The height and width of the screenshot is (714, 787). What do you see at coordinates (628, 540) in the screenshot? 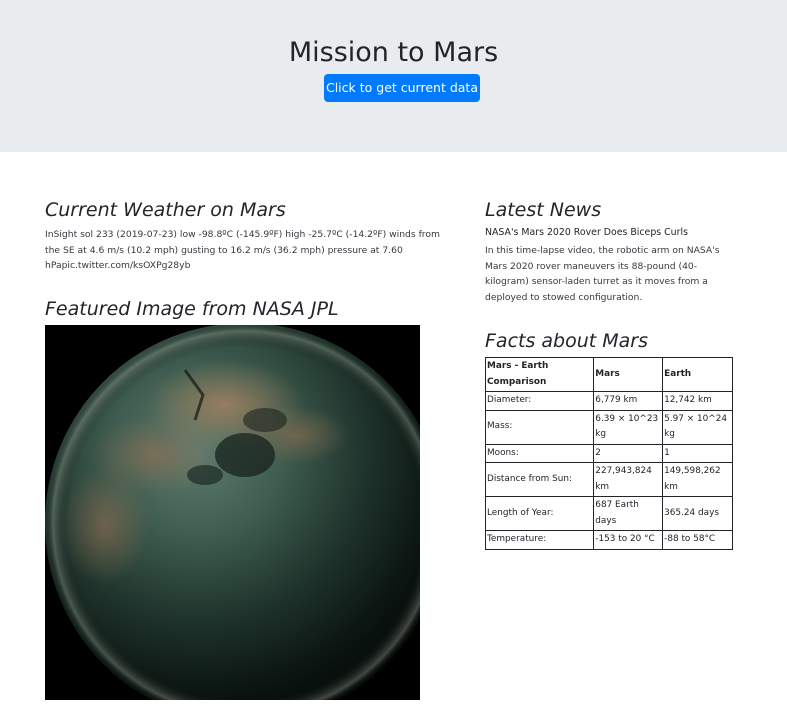
I see `table-cell: -153 to 20 °C` at bounding box center [628, 540].